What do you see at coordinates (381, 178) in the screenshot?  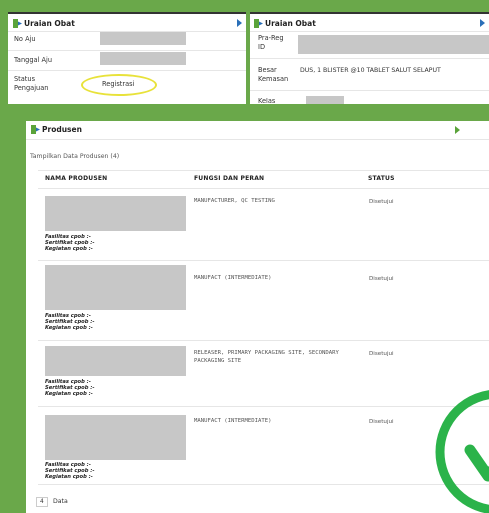 I see `col-status: STATUS` at bounding box center [381, 178].